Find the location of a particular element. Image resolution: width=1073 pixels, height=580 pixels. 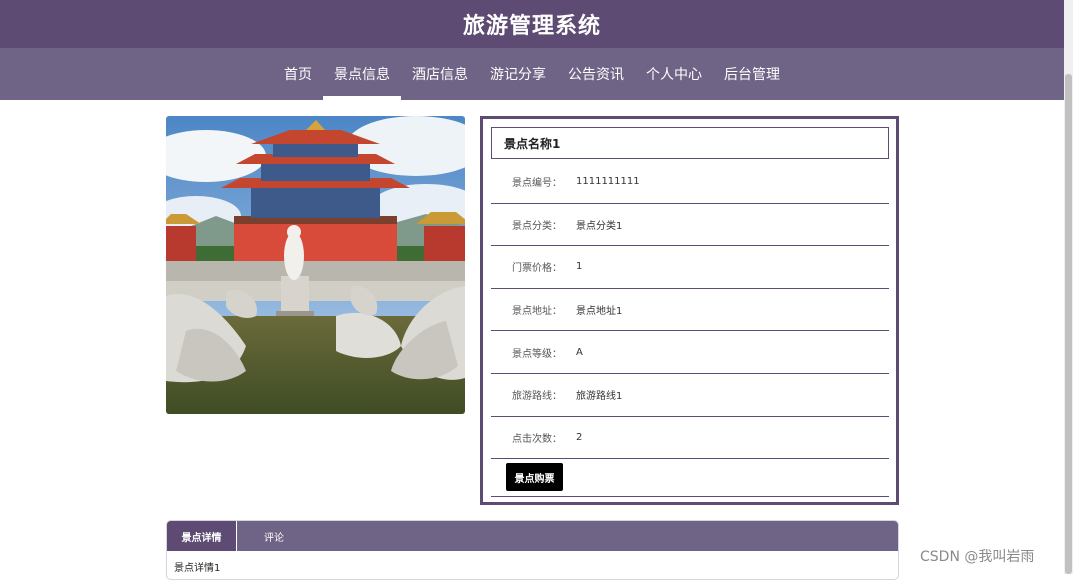

nav-item-attractions: 景点信息 is located at coordinates (362, 74).